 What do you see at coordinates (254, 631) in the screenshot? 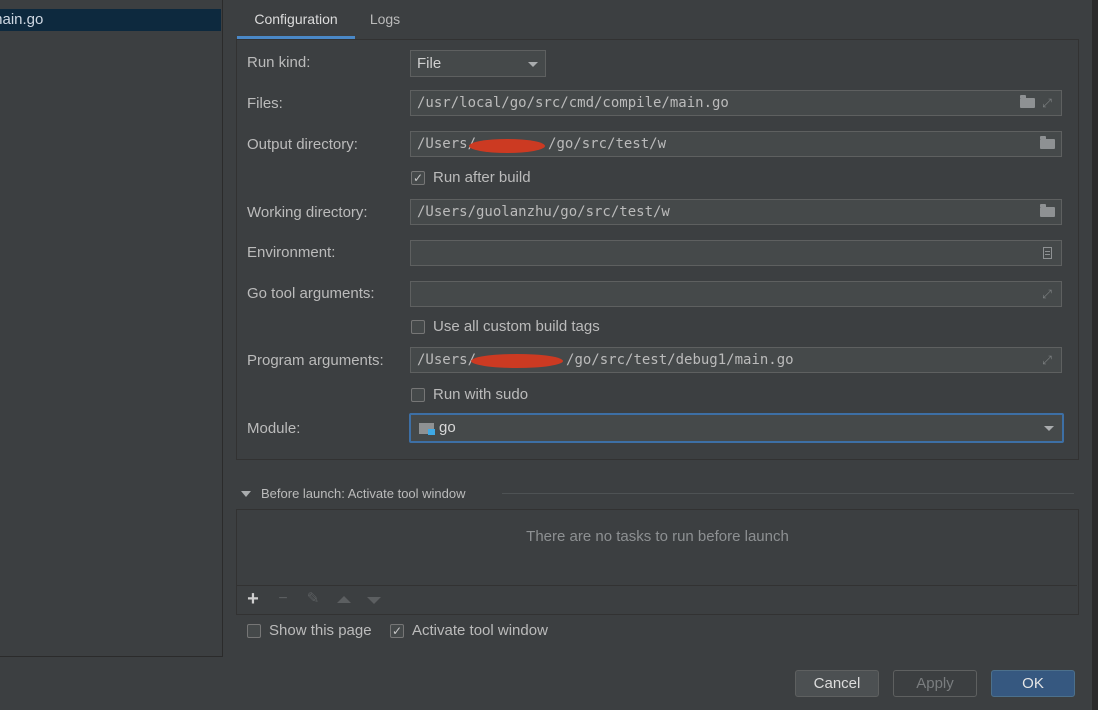
I see `show-this-page-checkbox` at bounding box center [254, 631].